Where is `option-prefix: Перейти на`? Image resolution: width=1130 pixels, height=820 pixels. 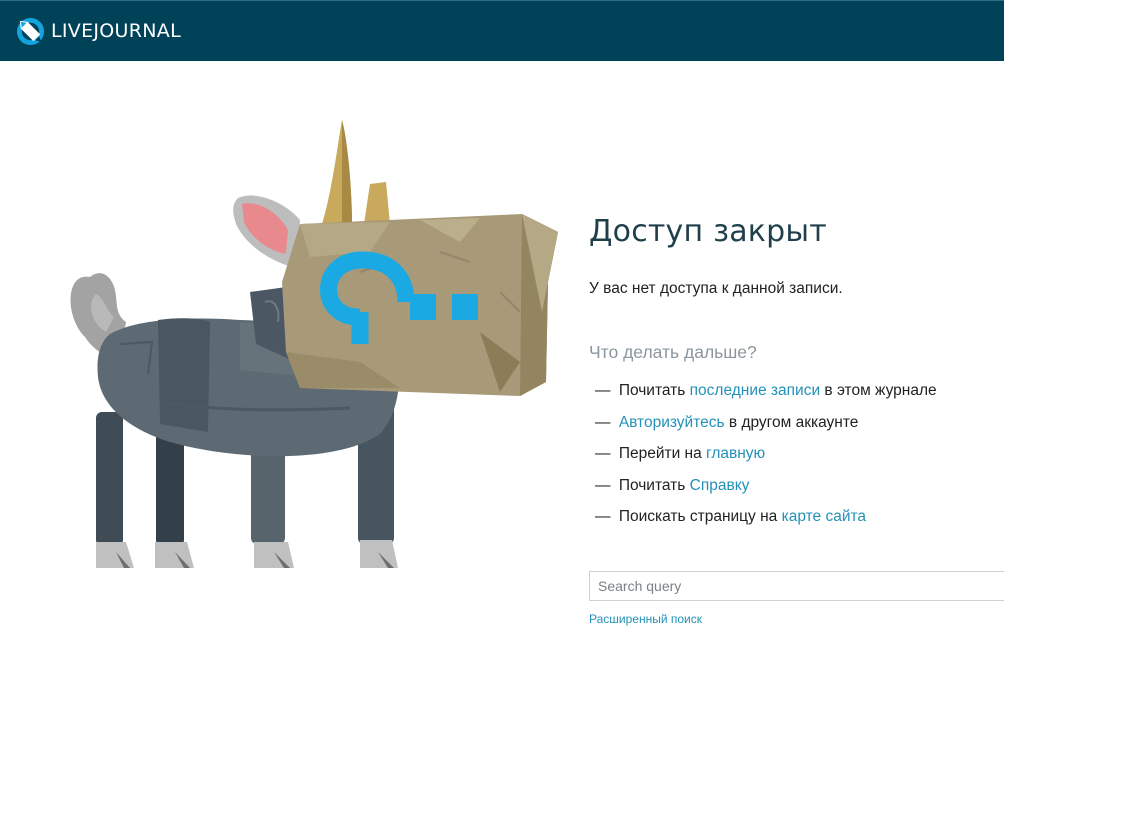
option-prefix: Перейти на is located at coordinates (662, 453).